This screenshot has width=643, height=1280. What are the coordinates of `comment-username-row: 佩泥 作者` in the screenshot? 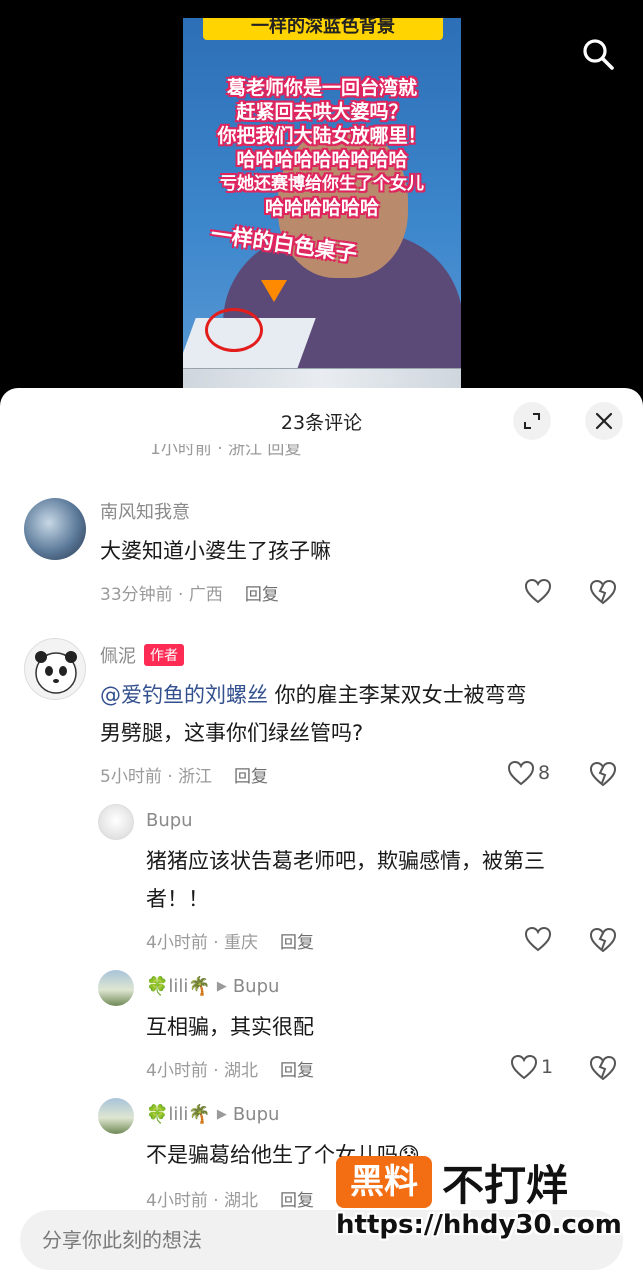 It's located at (142, 655).